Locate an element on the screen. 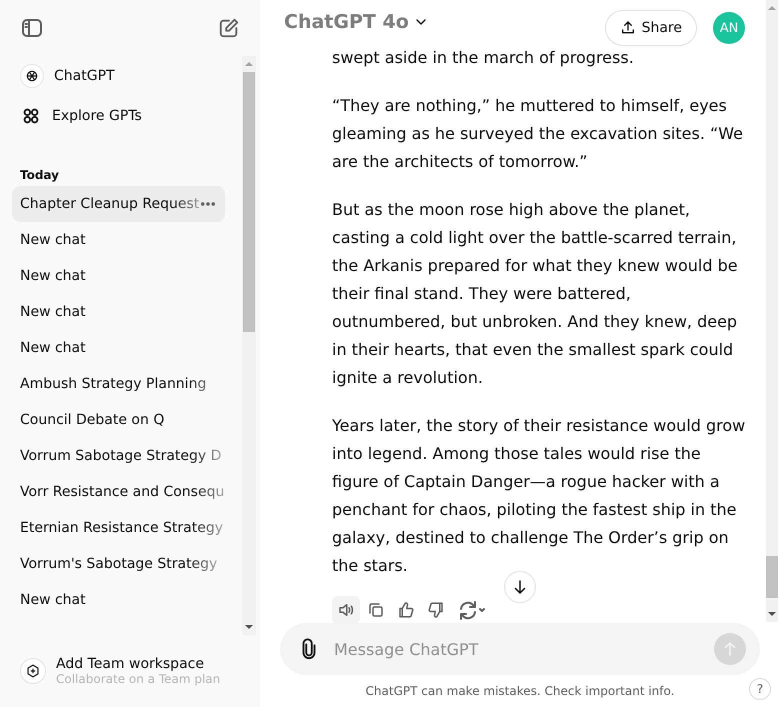 This screenshot has height=707, width=780. chat-history-item: Council Debate on Q is located at coordinates (118, 420).